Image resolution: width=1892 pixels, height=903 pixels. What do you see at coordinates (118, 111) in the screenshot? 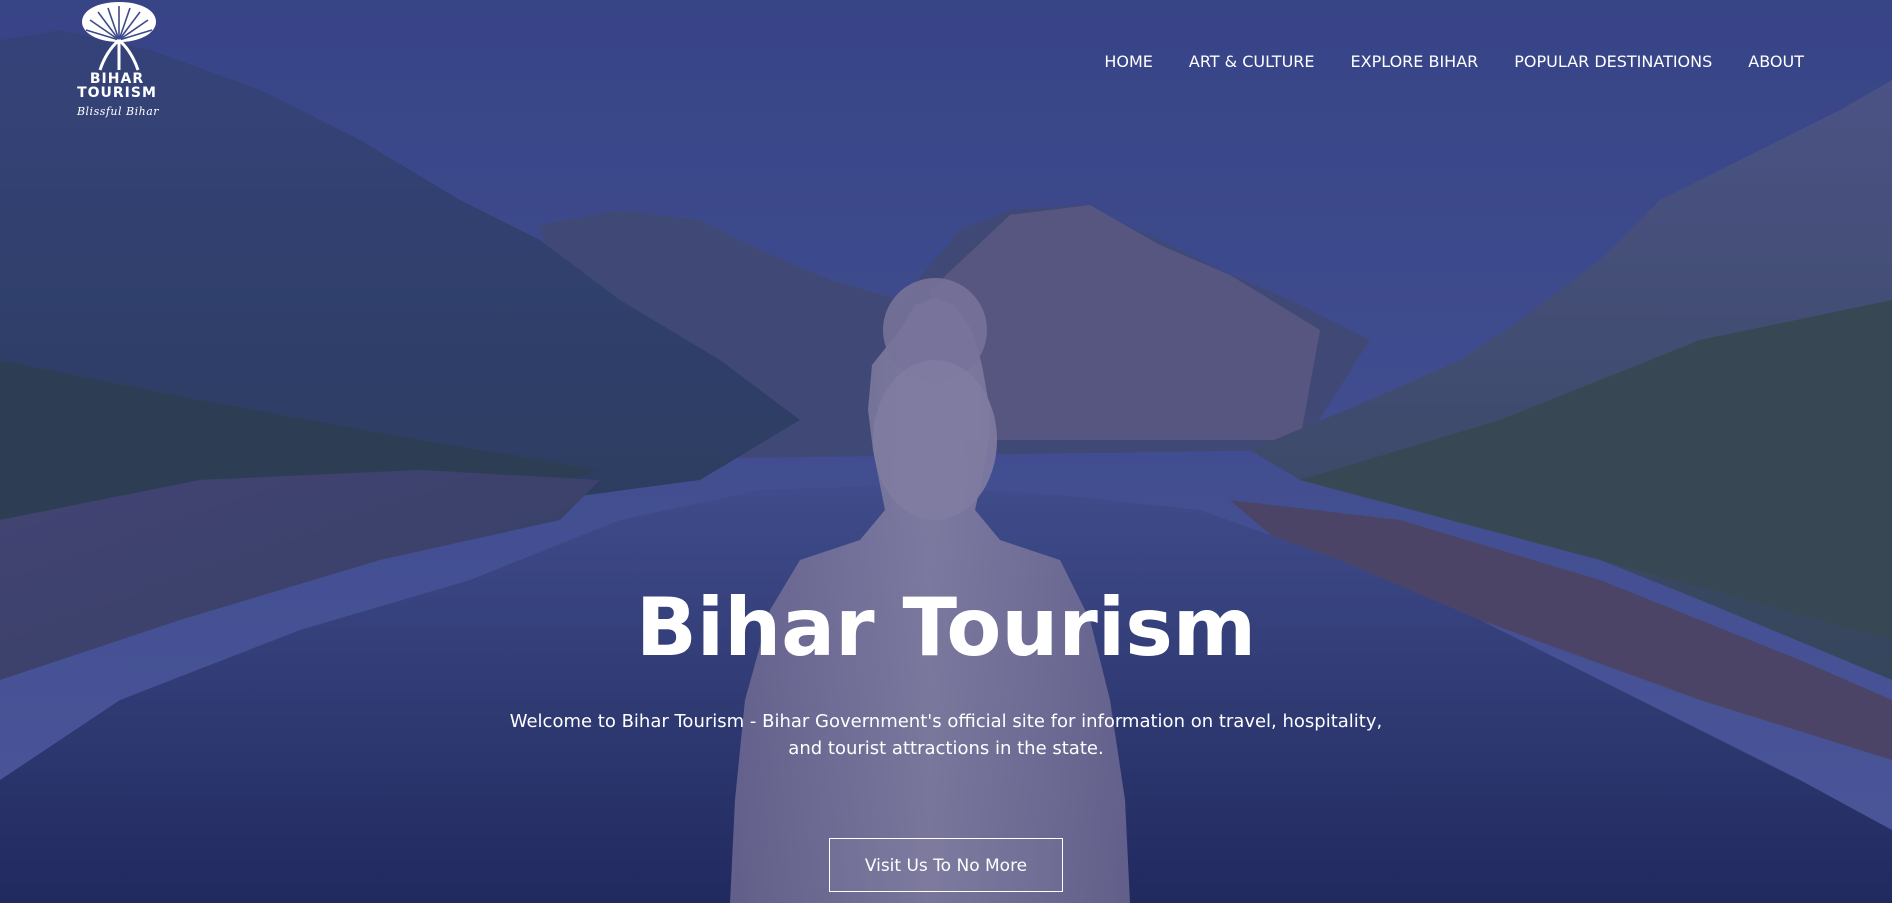
I see `logo-tagline: Blissful Bihar` at bounding box center [118, 111].